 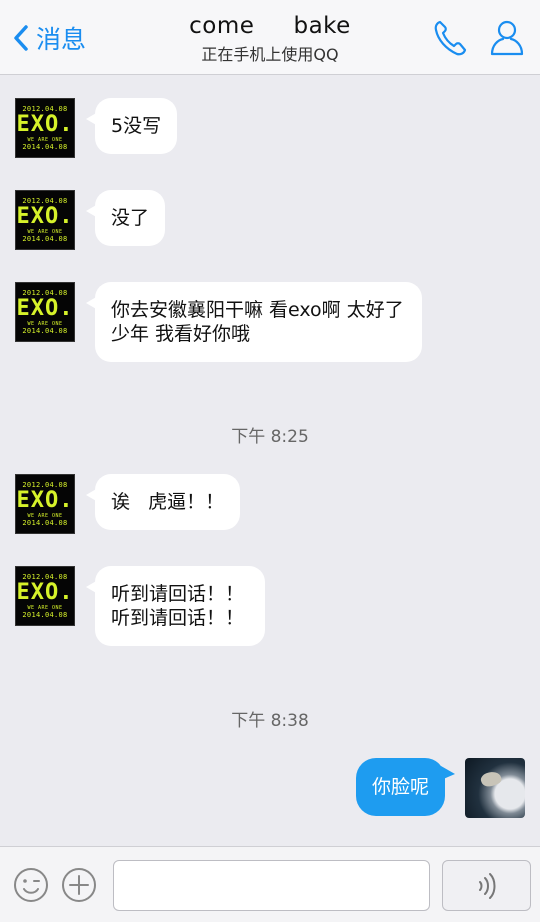 I want to click on incoming-message-bubble: 诶 虎逼！！, so click(x=163, y=502).